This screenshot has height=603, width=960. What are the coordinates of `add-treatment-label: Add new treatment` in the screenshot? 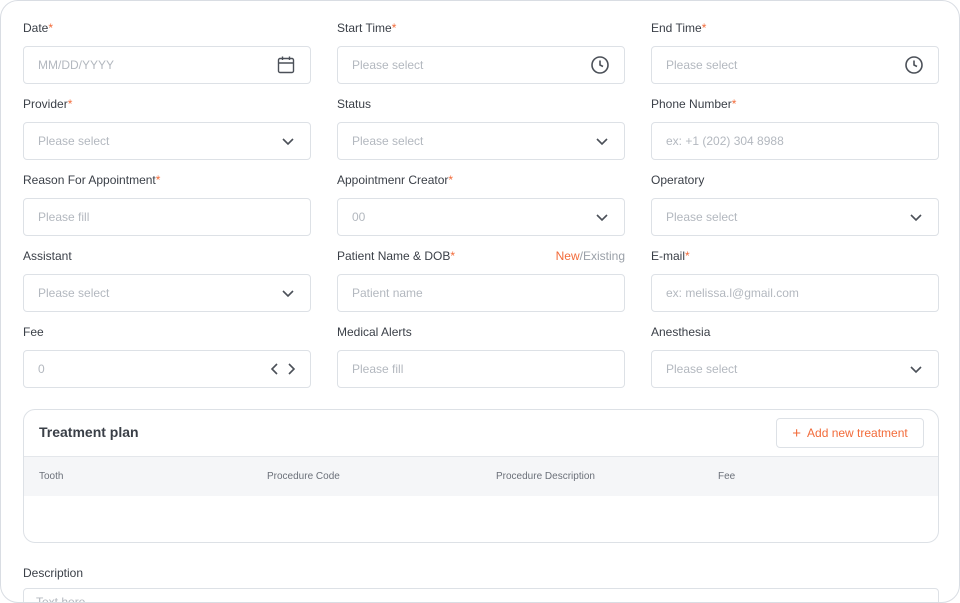 It's located at (857, 433).